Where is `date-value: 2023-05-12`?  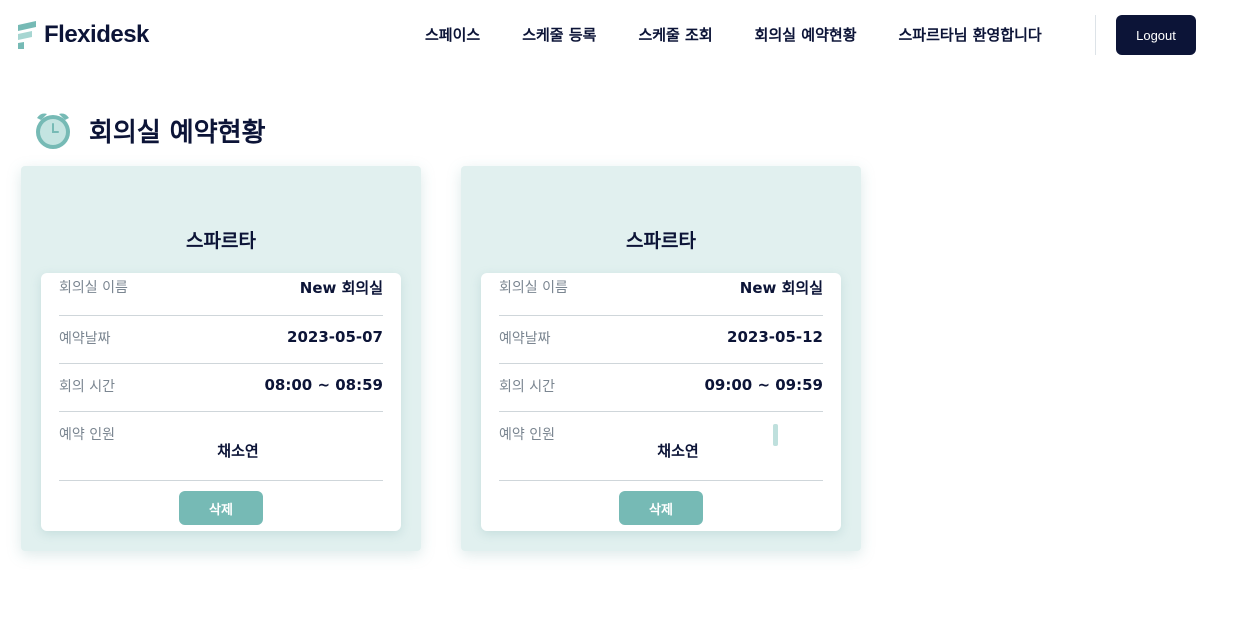 date-value: 2023-05-12 is located at coordinates (775, 337).